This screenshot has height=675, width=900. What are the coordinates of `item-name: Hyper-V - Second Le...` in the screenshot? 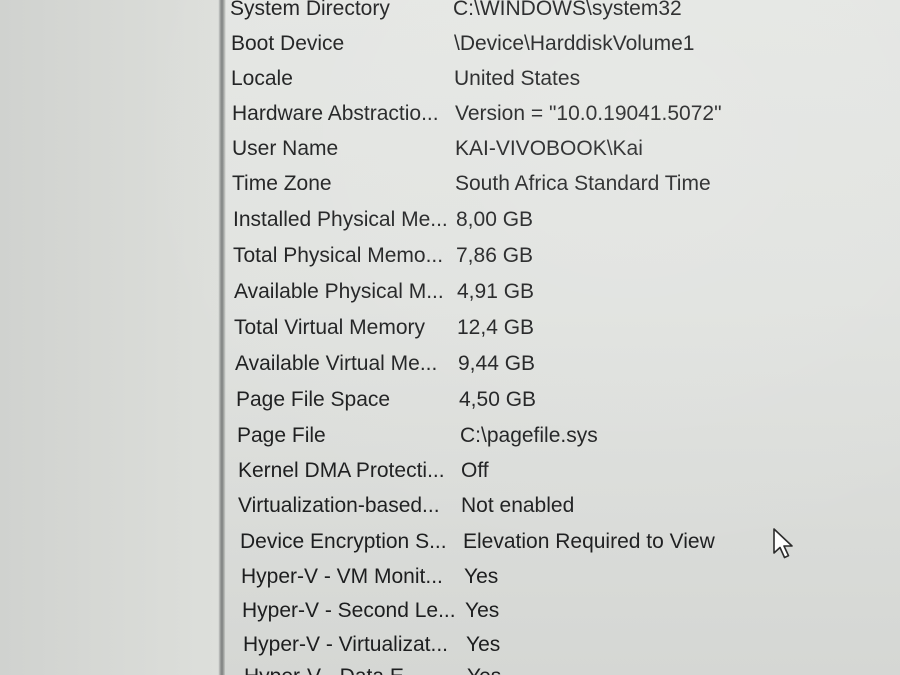 It's located at (349, 610).